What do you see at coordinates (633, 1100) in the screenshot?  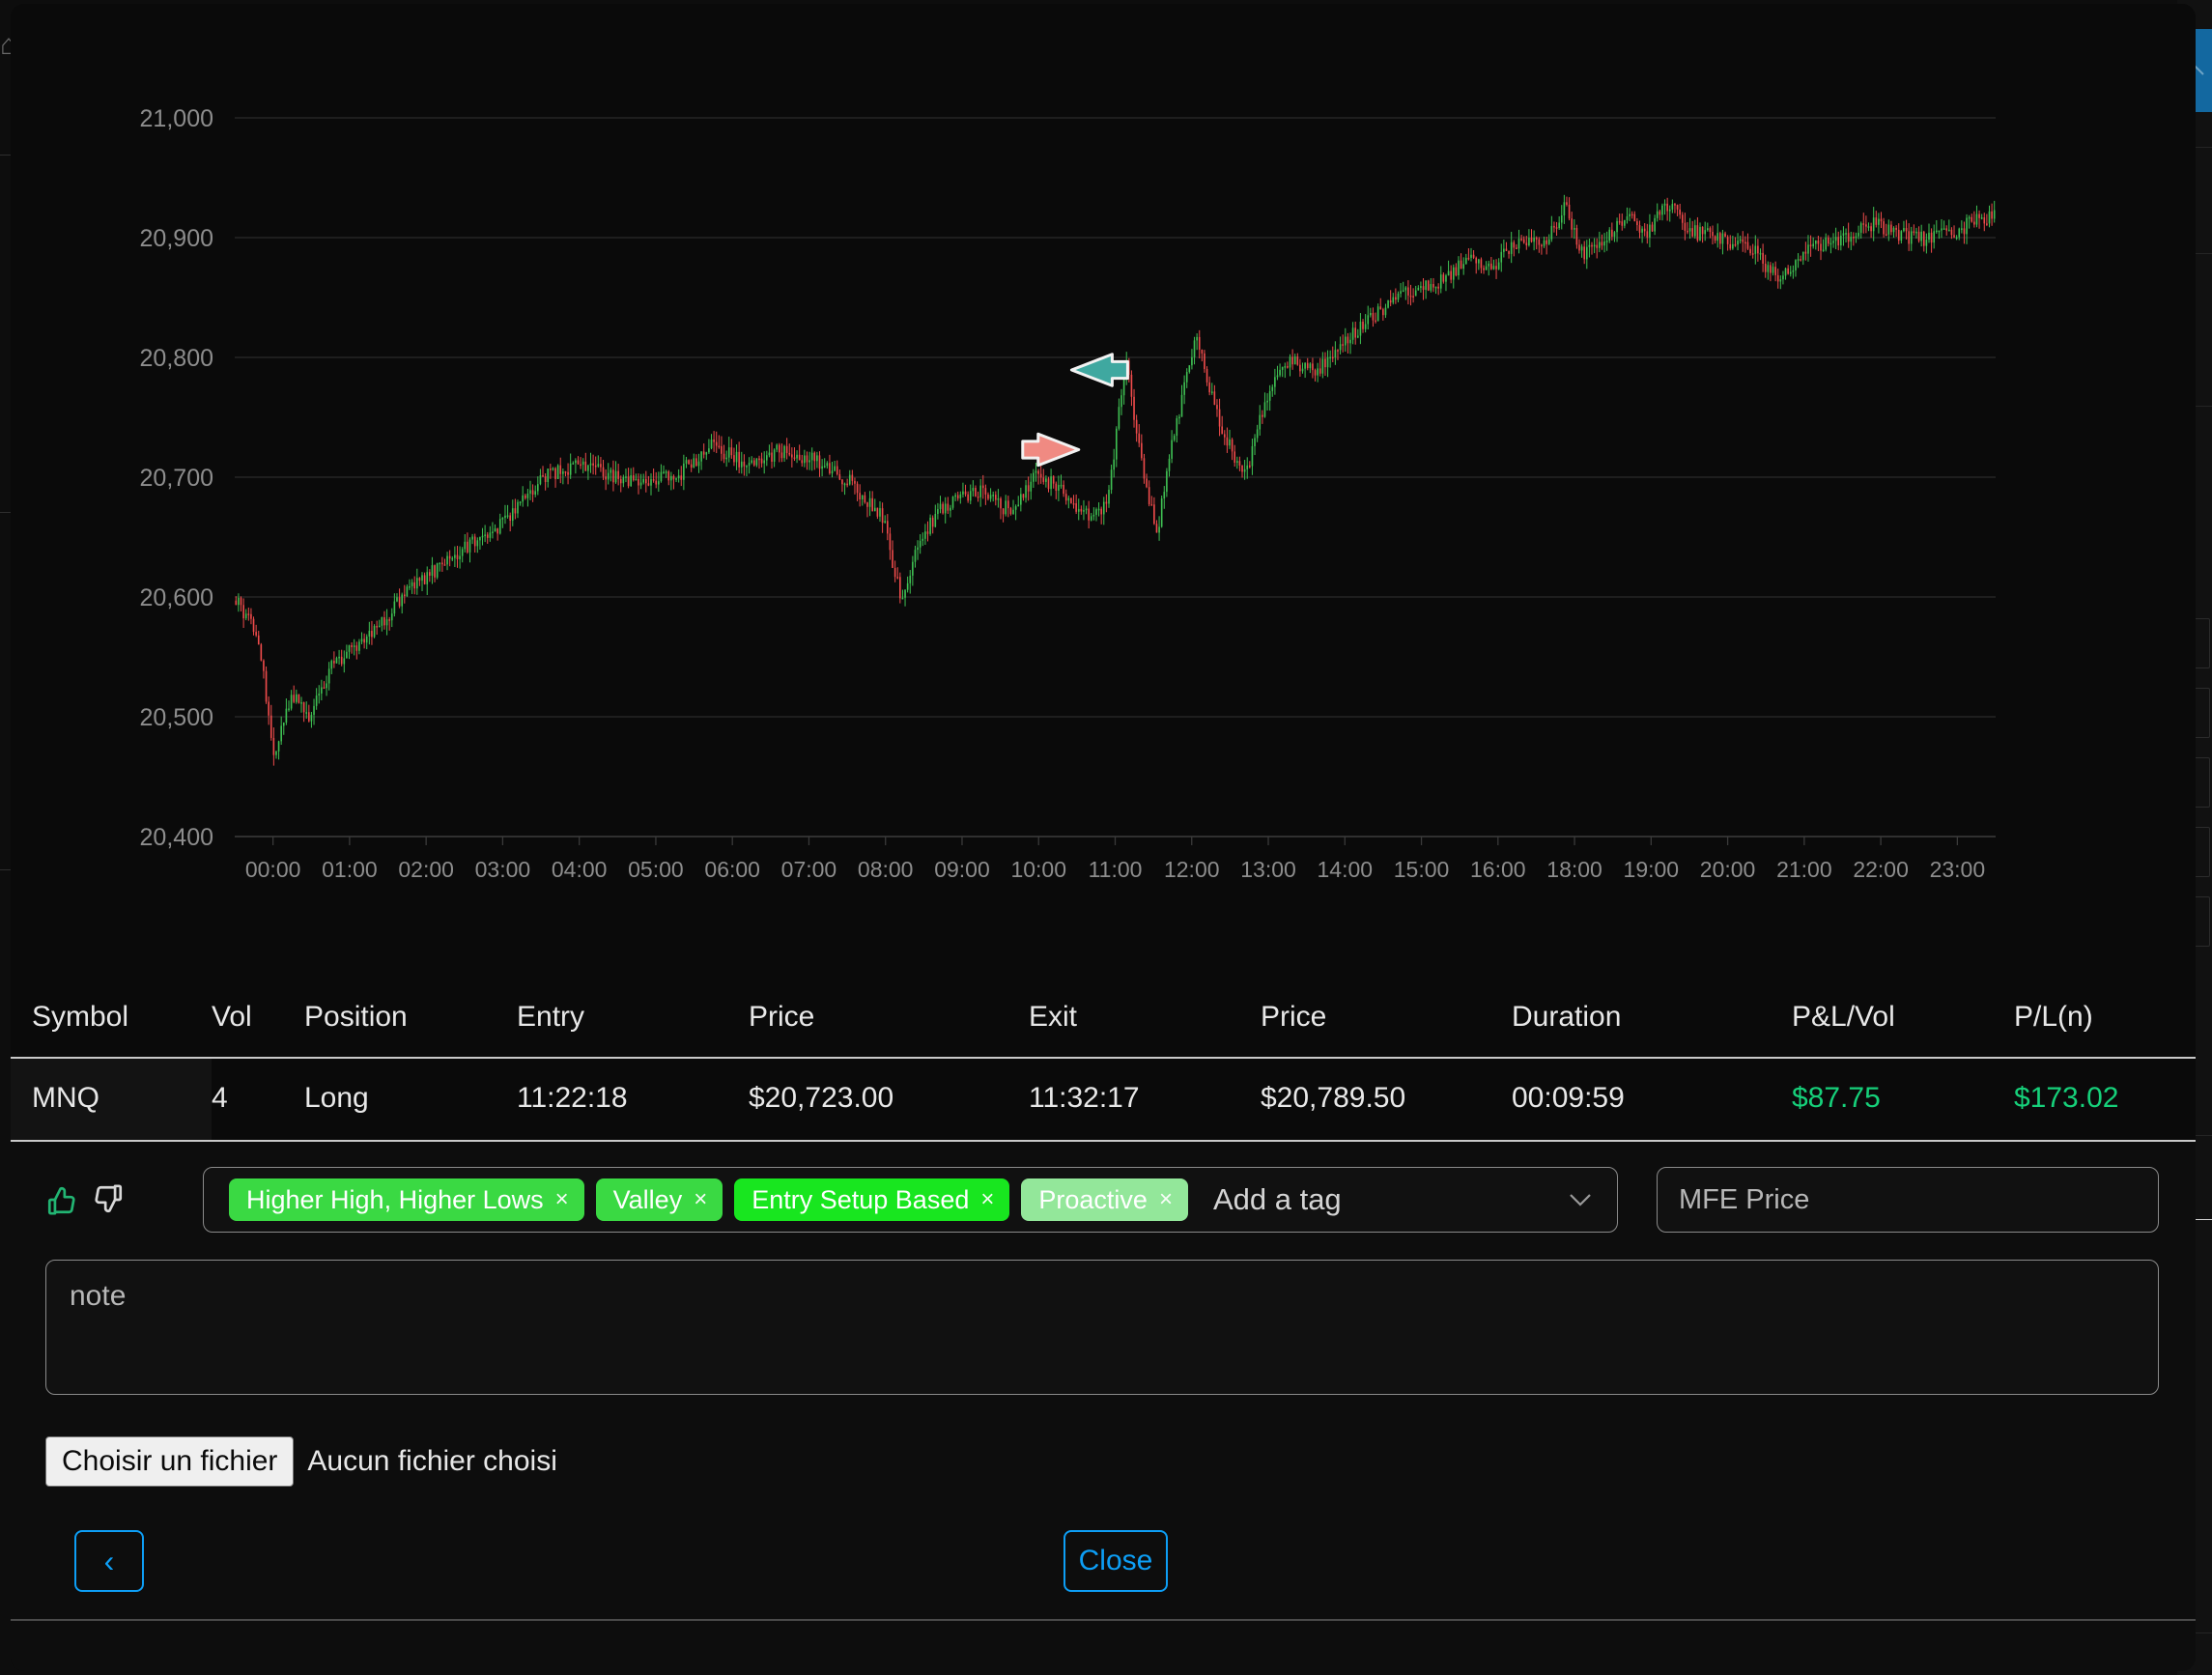 I see `cell-entry-time: 11:22:18` at bounding box center [633, 1100].